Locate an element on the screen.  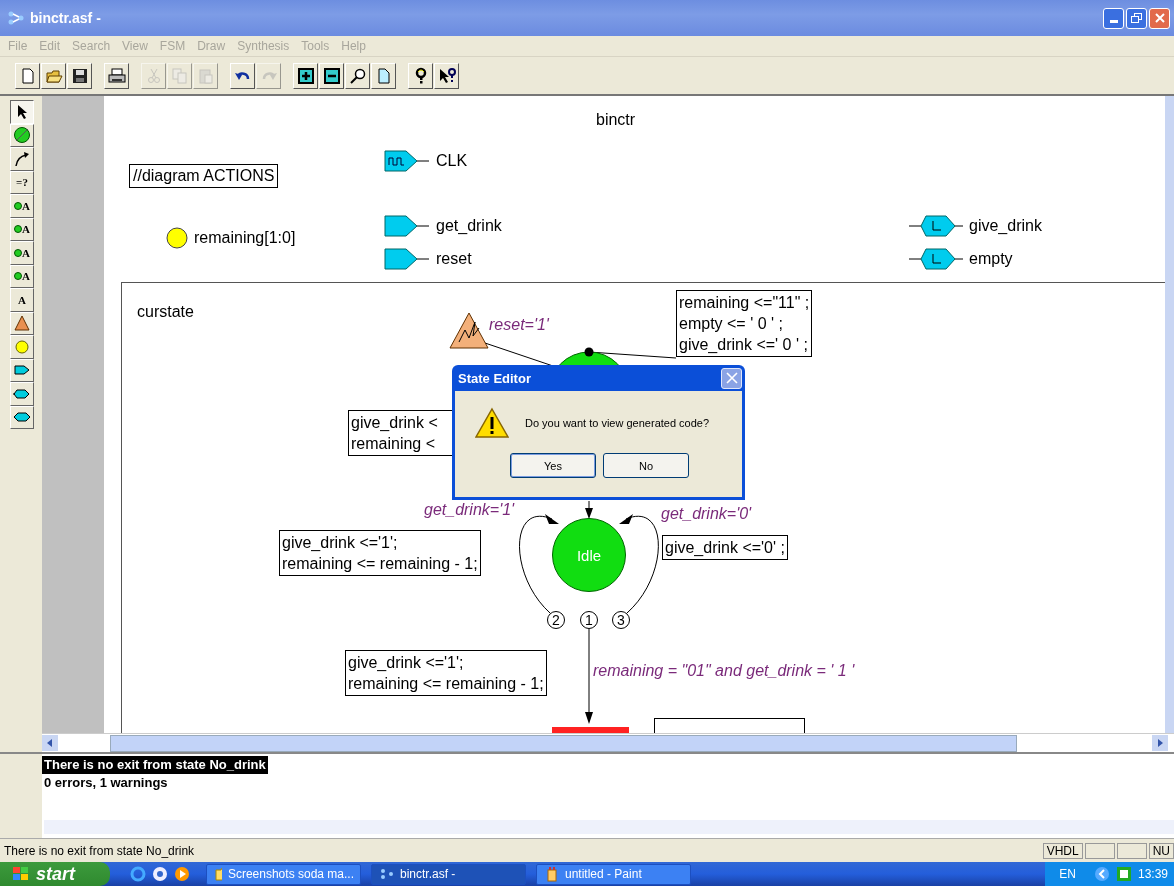
dialog-button: No is located at coordinates (646, 465).